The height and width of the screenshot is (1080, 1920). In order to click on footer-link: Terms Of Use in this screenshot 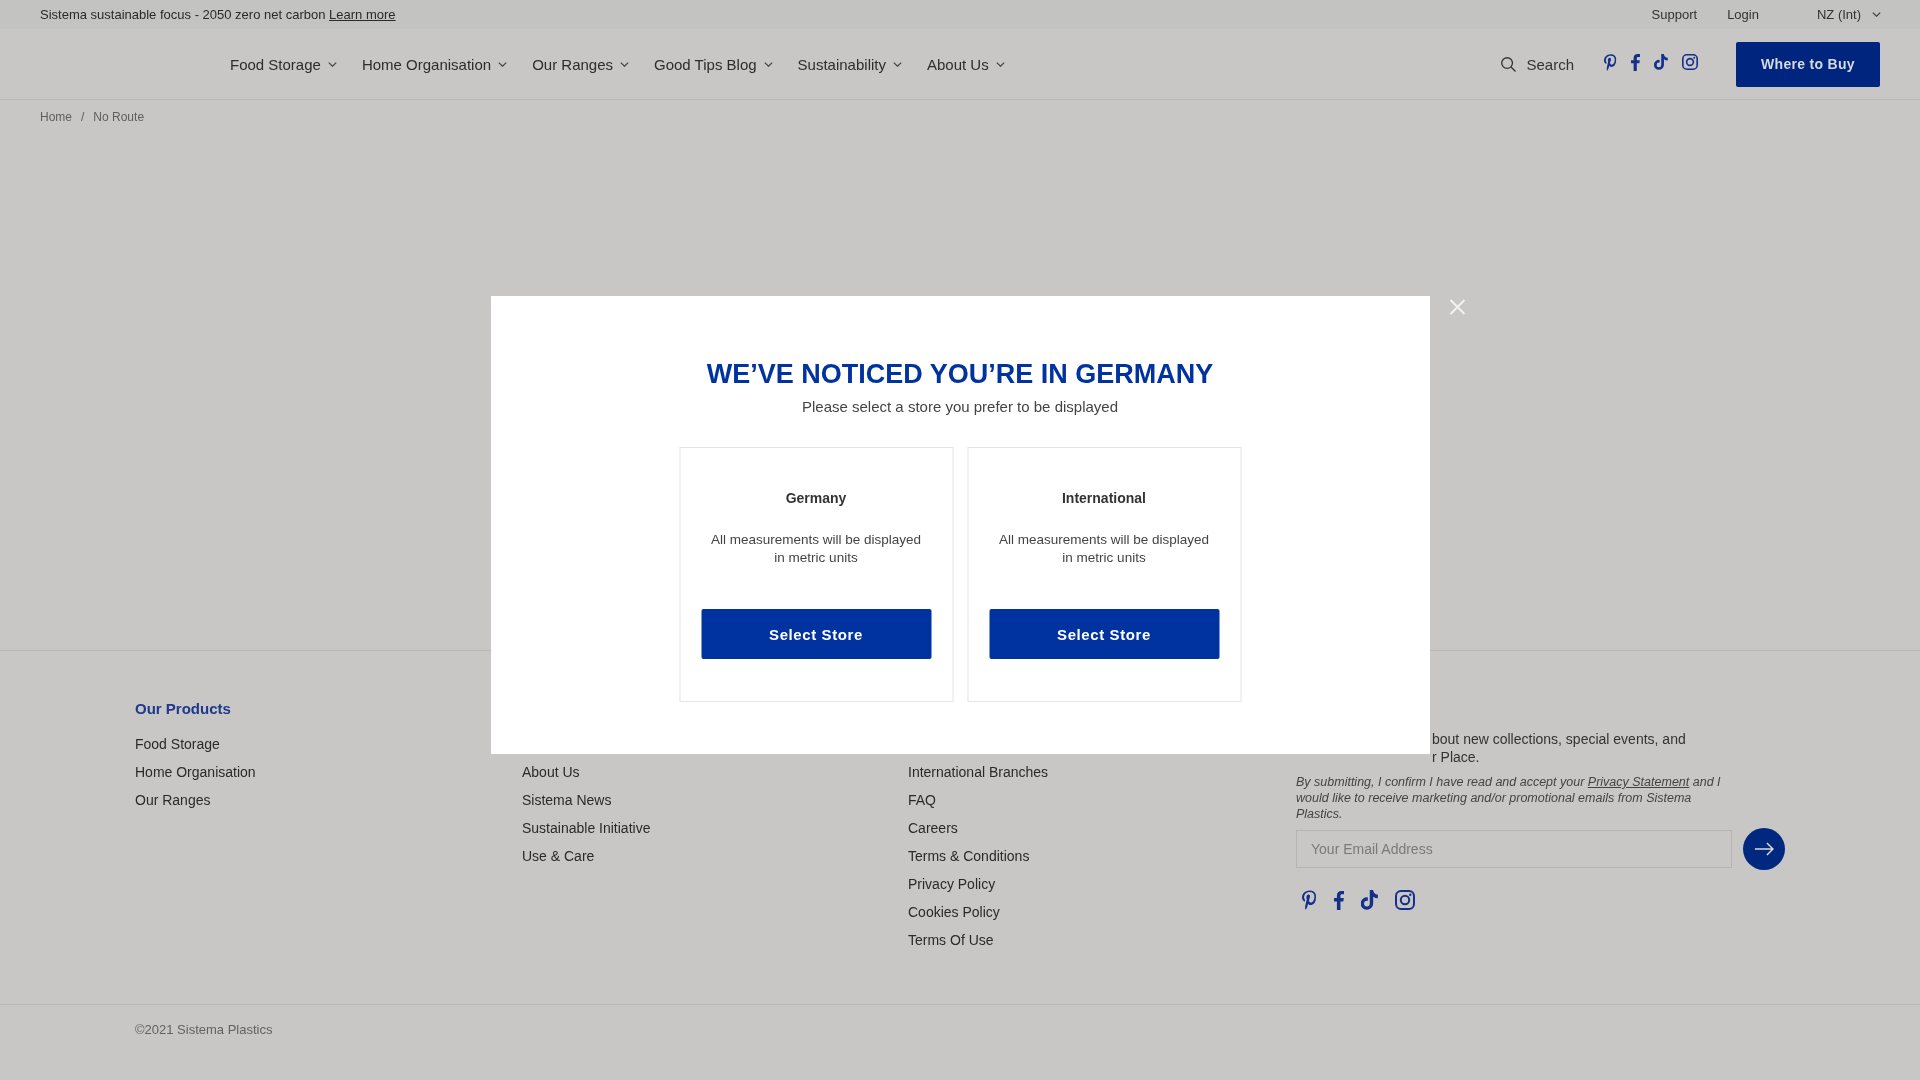, I will do `click(951, 940)`.